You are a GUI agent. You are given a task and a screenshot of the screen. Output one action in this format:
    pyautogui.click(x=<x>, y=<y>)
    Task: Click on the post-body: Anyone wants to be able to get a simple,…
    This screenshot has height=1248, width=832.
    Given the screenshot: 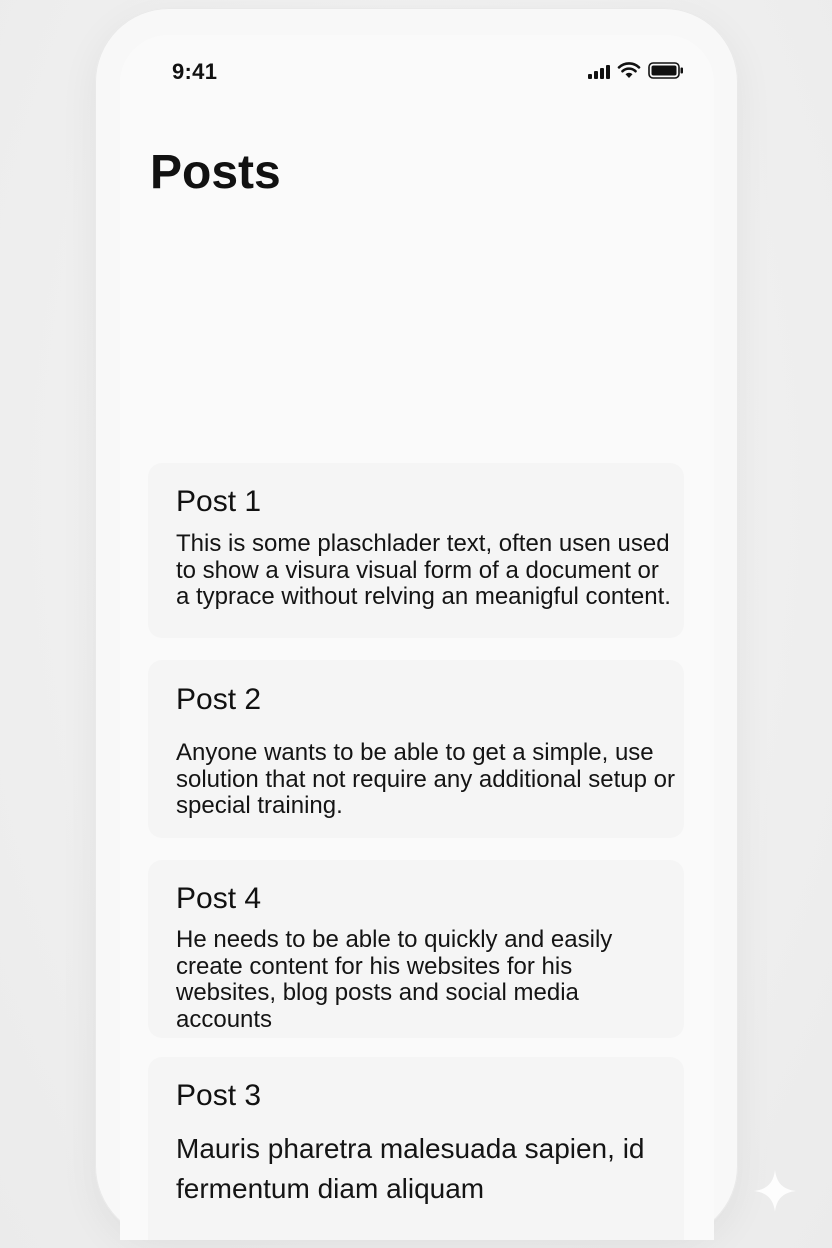 What is the action you would take?
    pyautogui.click(x=425, y=779)
    